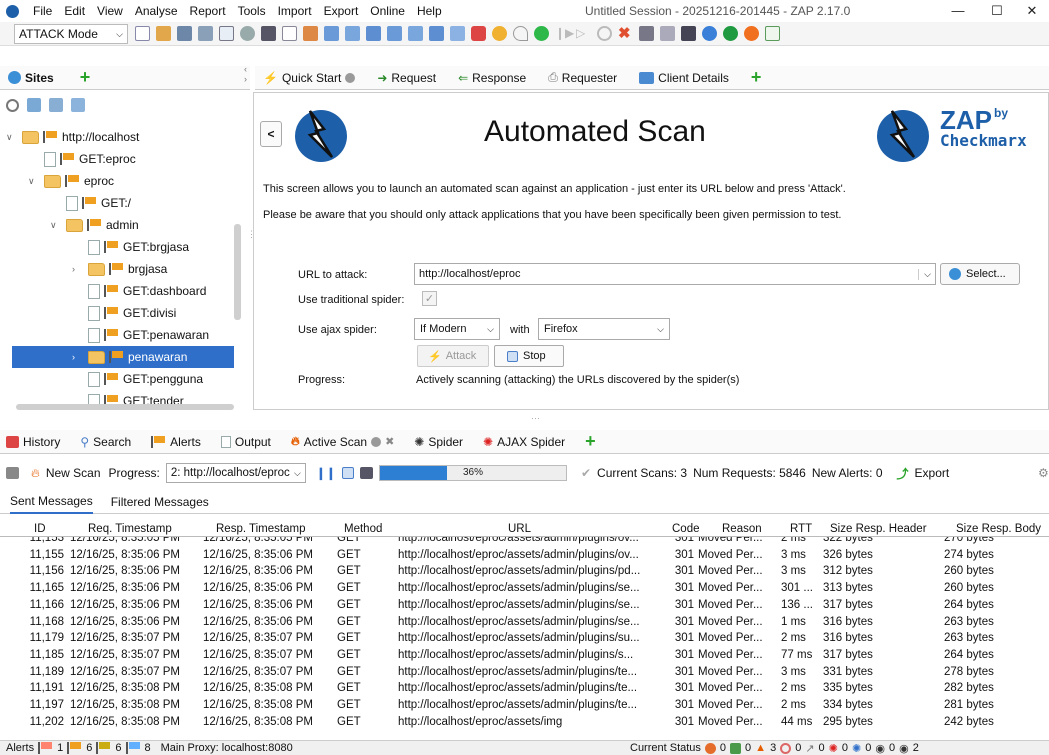 This screenshot has width=1049, height=755. What do you see at coordinates (347, 473) in the screenshot?
I see `stop-icon` at bounding box center [347, 473].